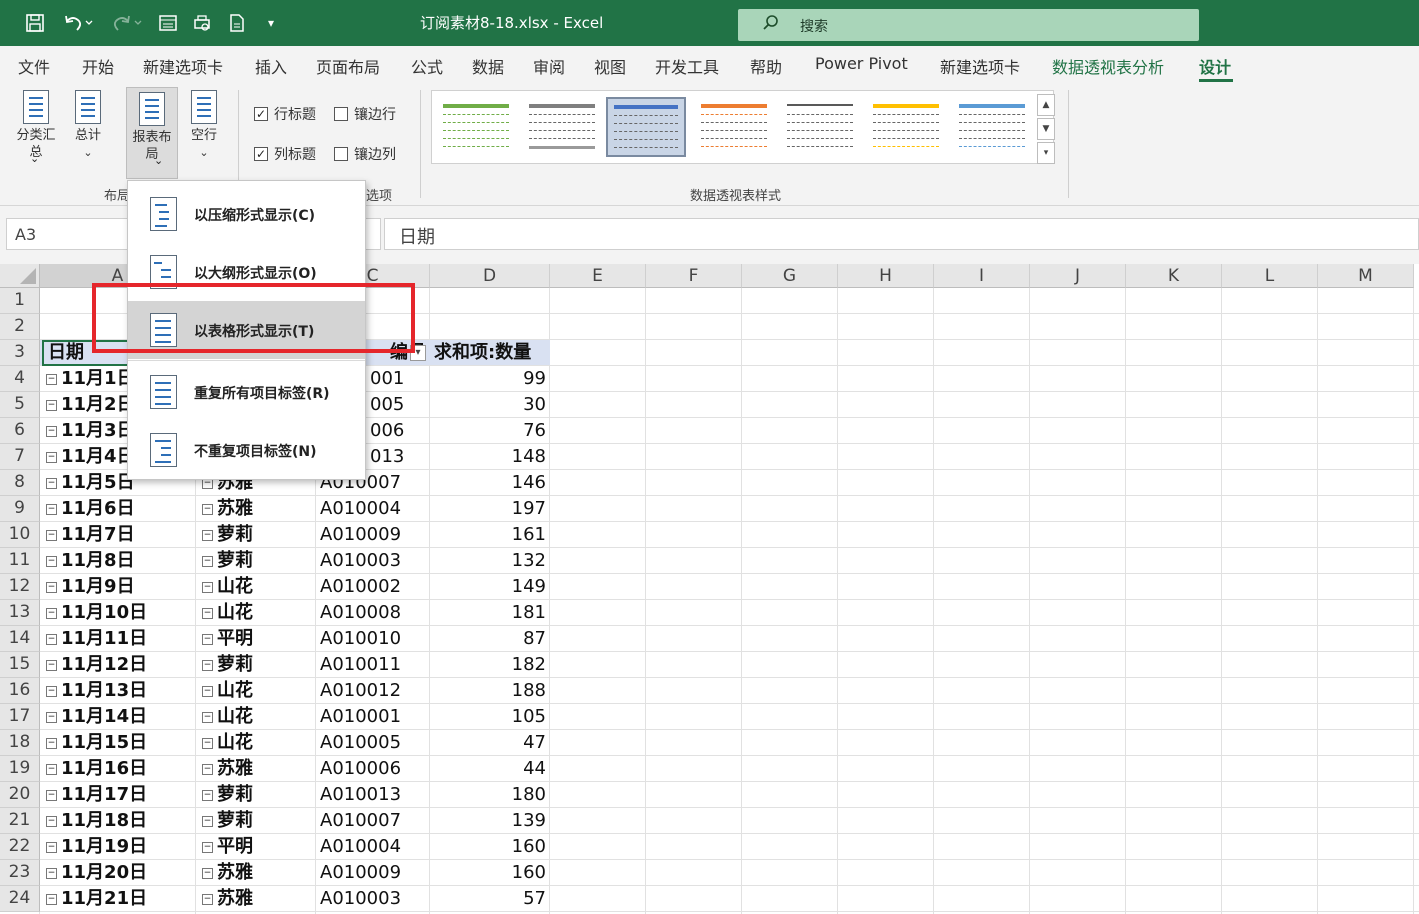 Image resolution: width=1419 pixels, height=914 pixels. I want to click on pivot-quantity-cell: 57, so click(488, 899).